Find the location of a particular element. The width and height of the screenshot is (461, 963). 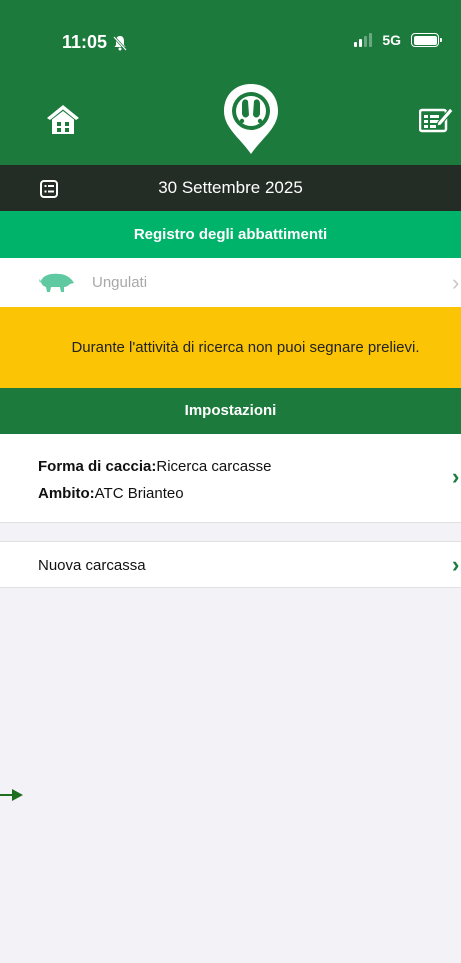

network-type: 5G is located at coordinates (391, 40).